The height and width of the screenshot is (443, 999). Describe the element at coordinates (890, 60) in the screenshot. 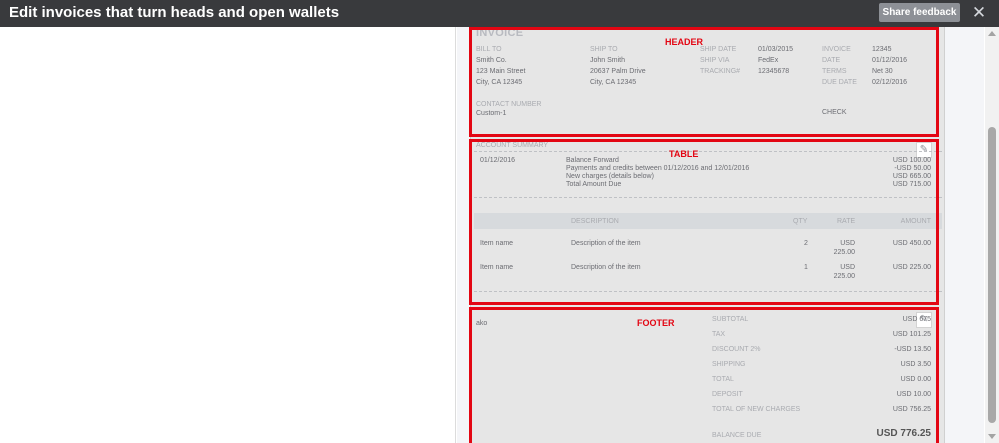

I see `invoice-date-value: 01/12/2016` at that location.